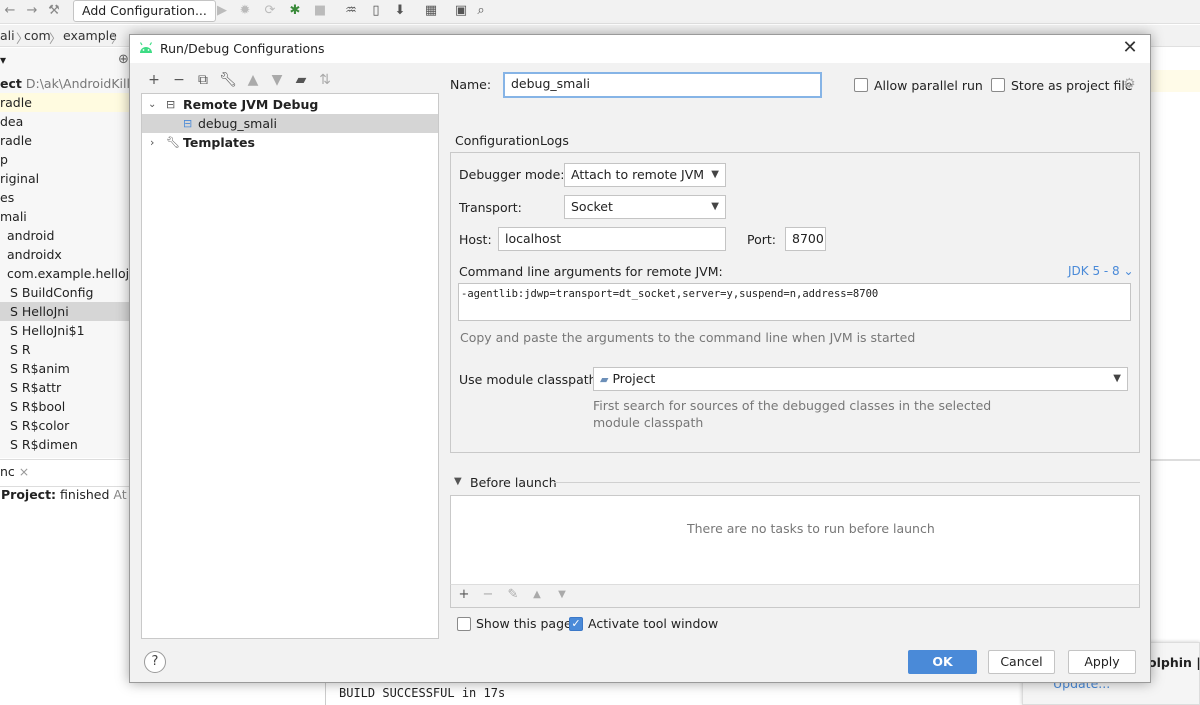 The height and width of the screenshot is (705, 1200). What do you see at coordinates (245, 11) in the screenshot?
I see `debug-icon: ✹` at bounding box center [245, 11].